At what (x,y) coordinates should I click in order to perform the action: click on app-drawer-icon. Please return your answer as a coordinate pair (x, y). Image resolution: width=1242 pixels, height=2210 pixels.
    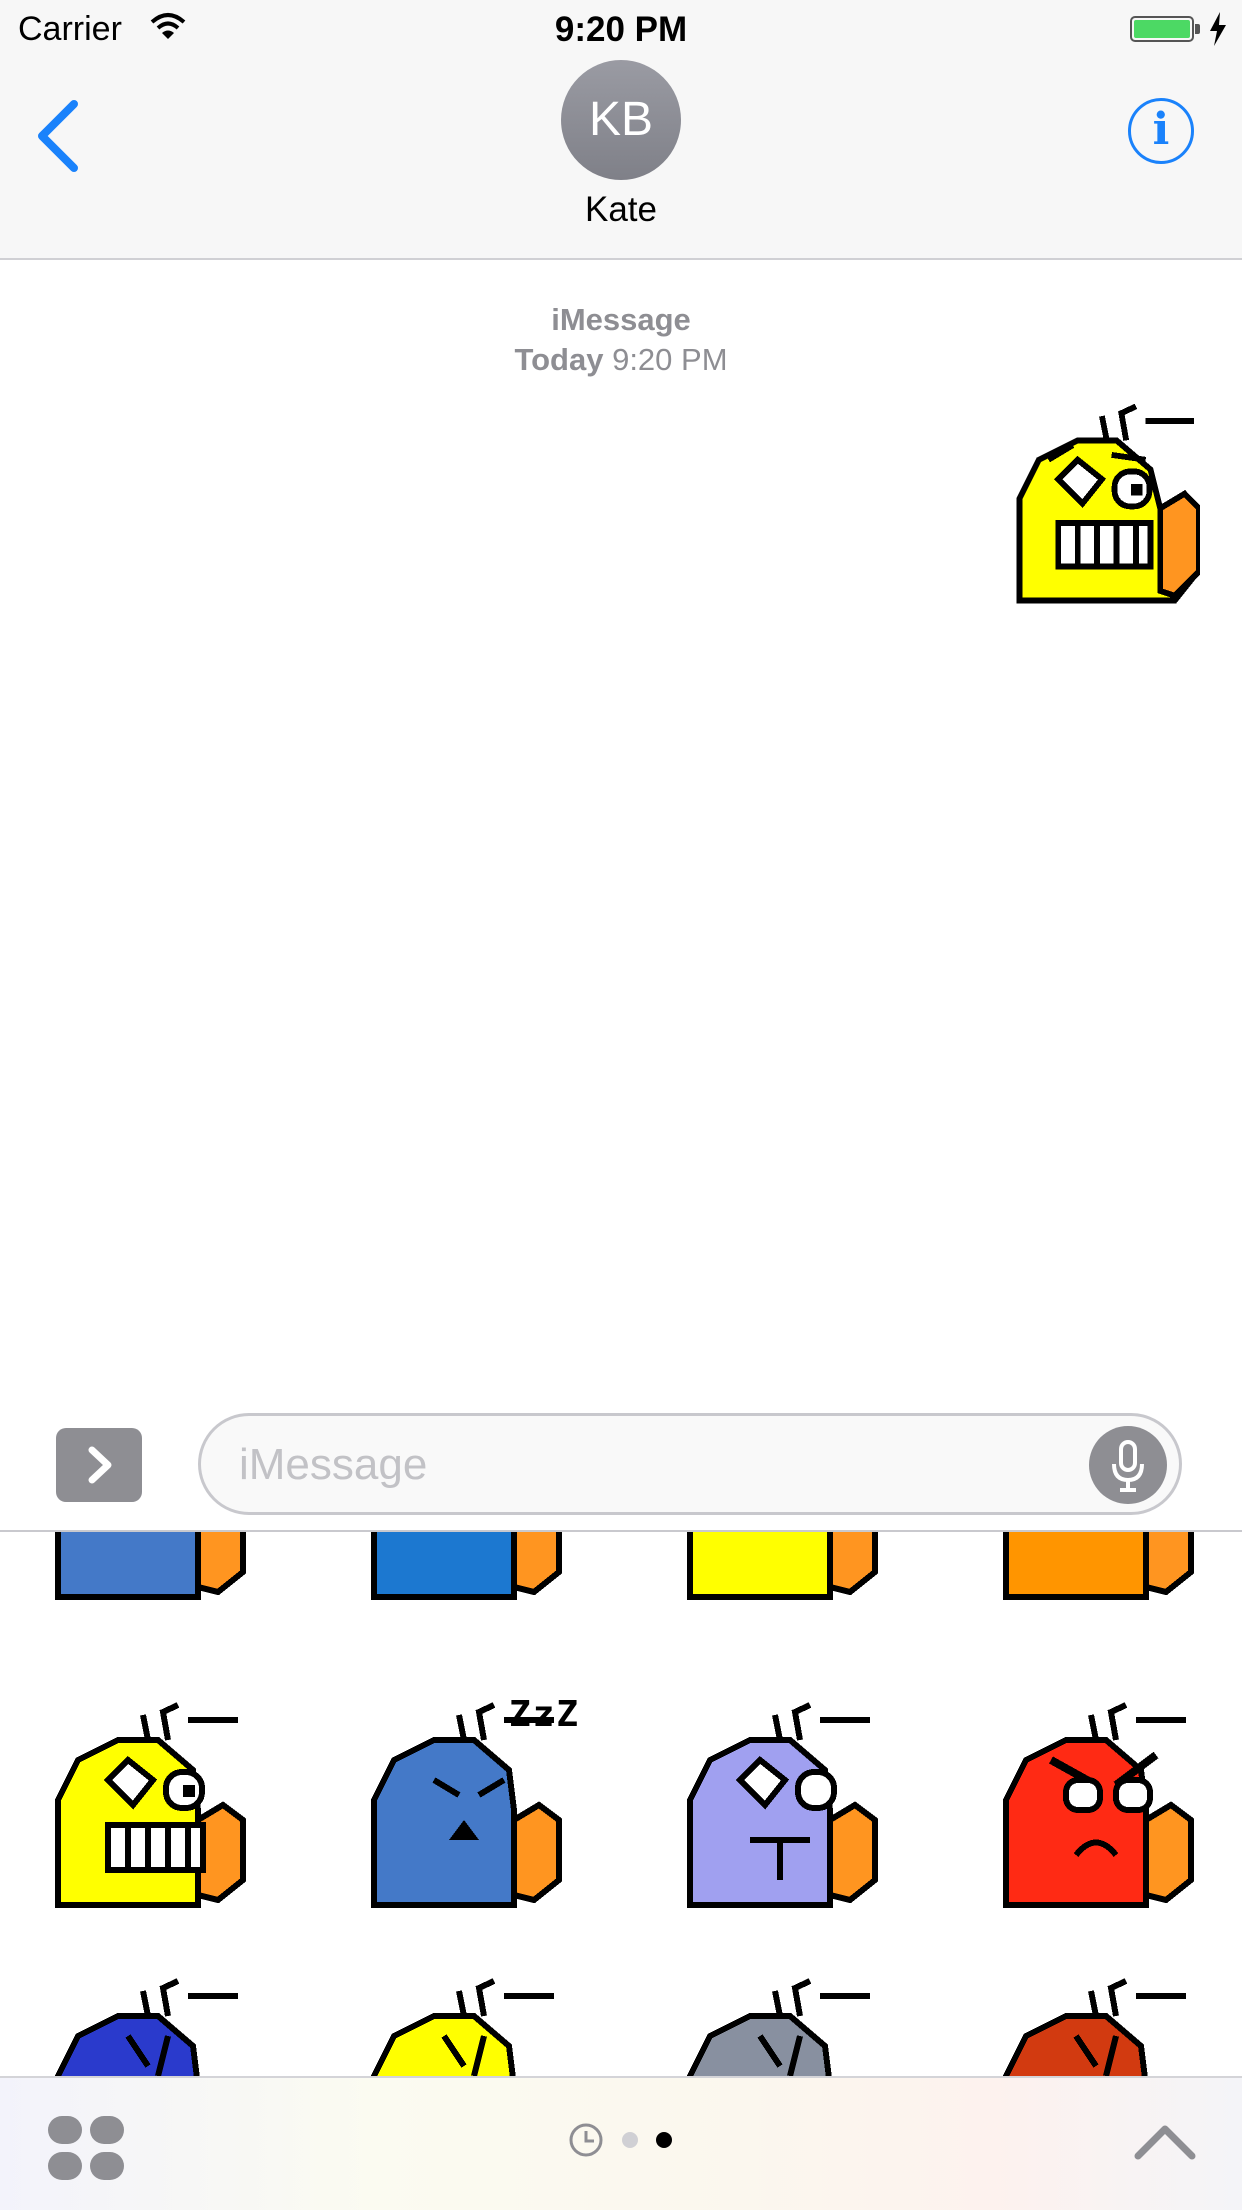
    Looking at the image, I should click on (86, 2148).